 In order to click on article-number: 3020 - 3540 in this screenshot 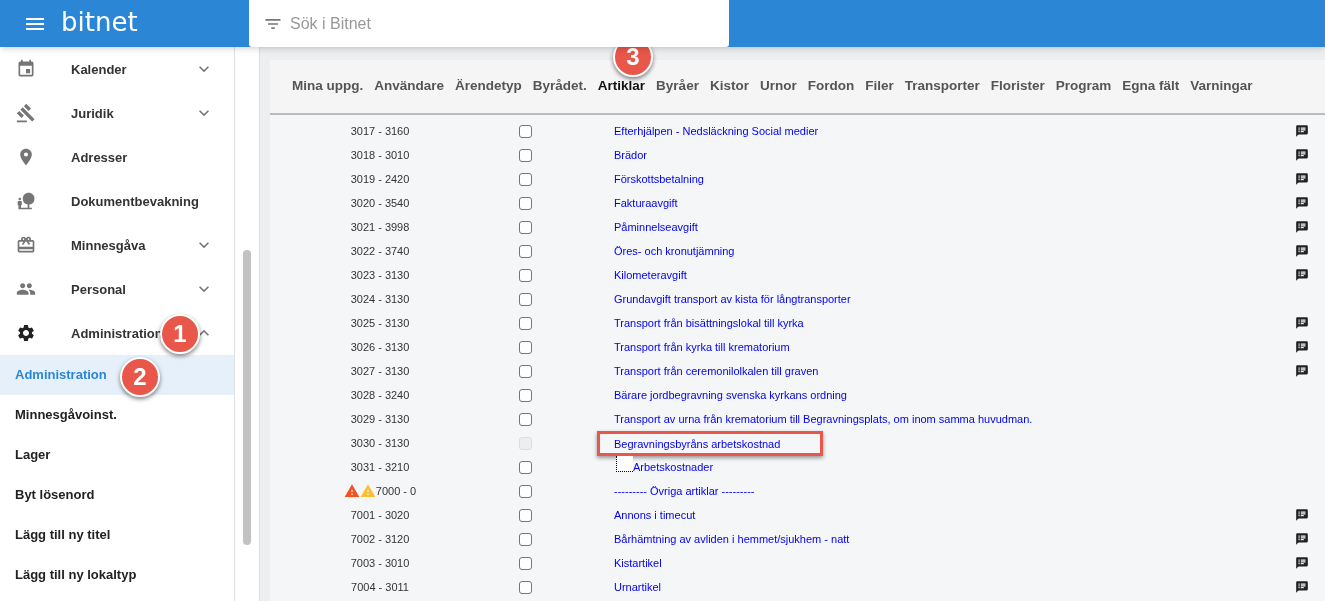, I will do `click(380, 203)`.